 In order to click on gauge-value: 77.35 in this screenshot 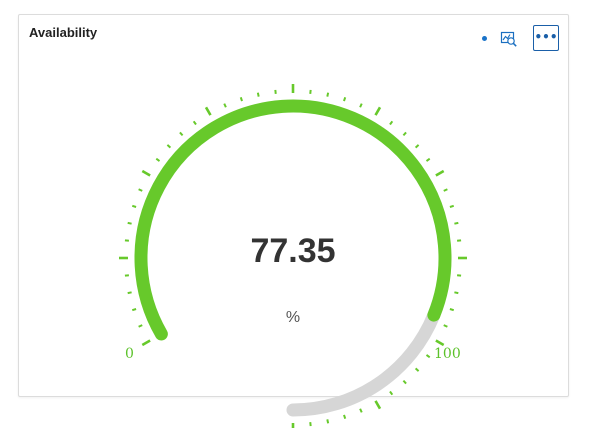, I will do `click(293, 251)`.